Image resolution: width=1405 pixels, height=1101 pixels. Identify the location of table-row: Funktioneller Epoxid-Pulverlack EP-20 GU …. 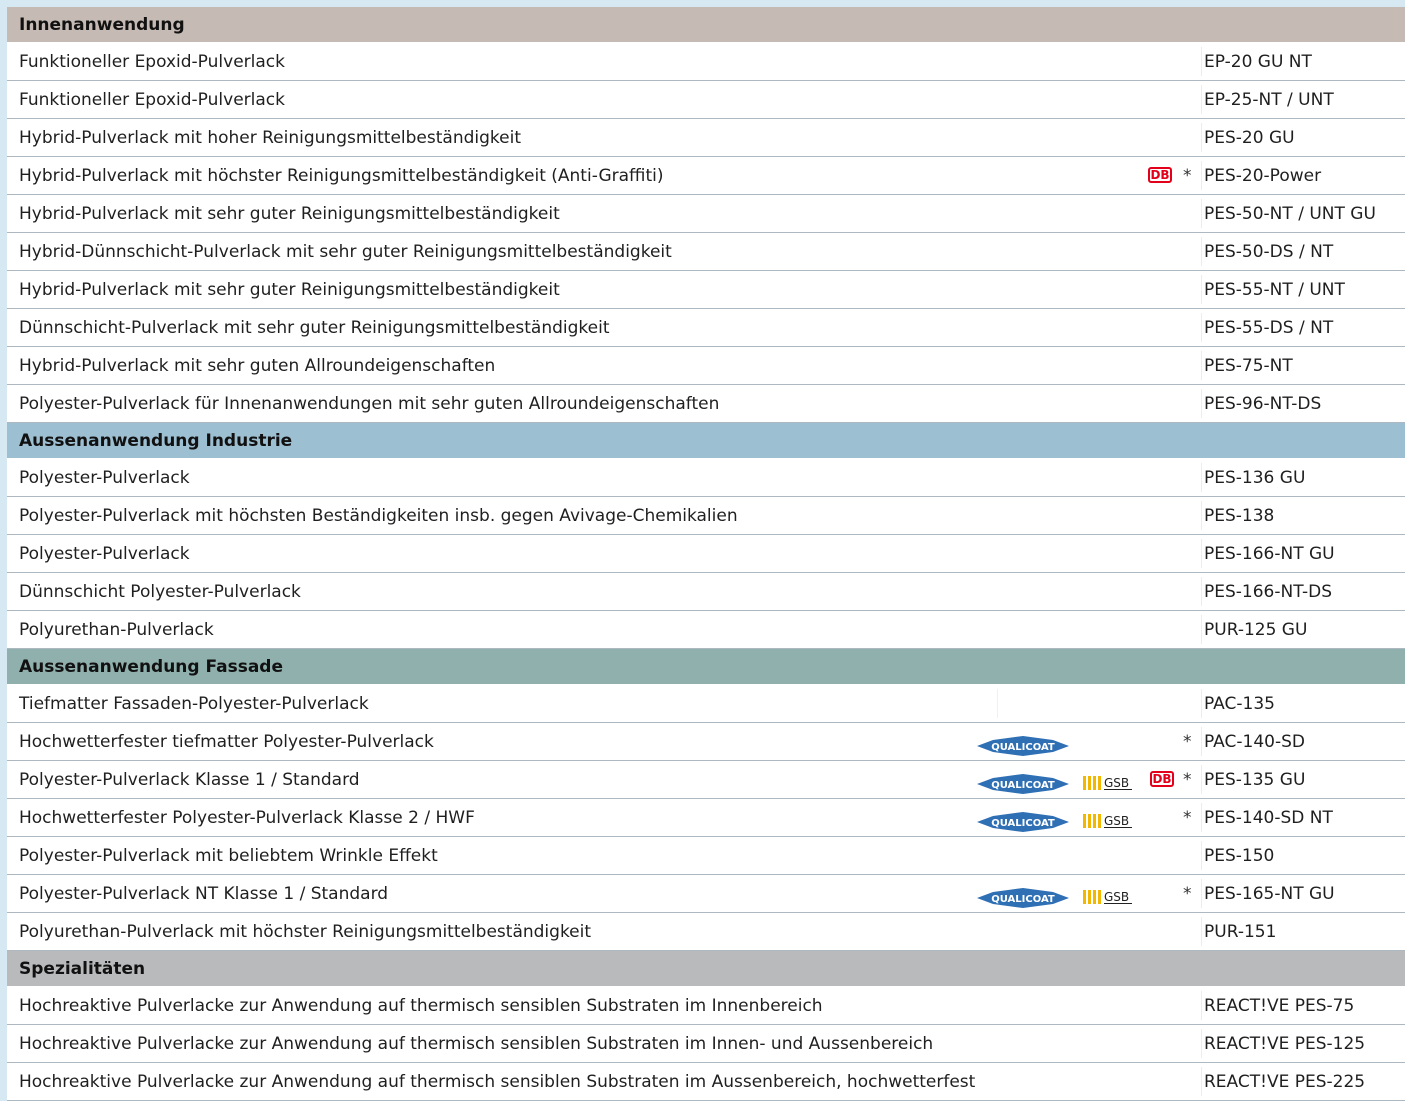
(706, 62).